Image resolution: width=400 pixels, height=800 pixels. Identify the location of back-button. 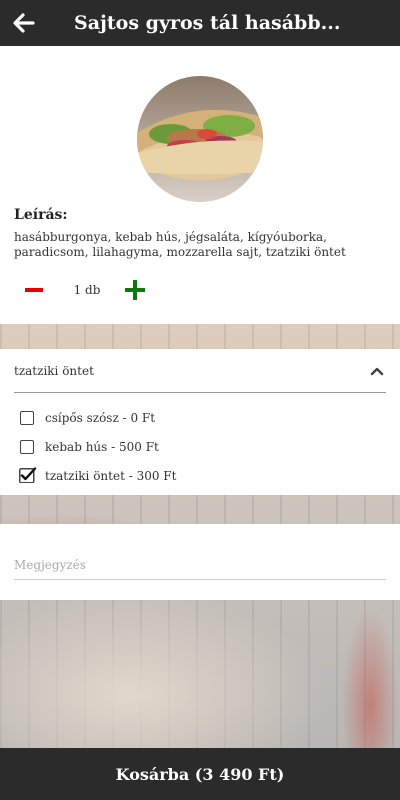
(24, 23).